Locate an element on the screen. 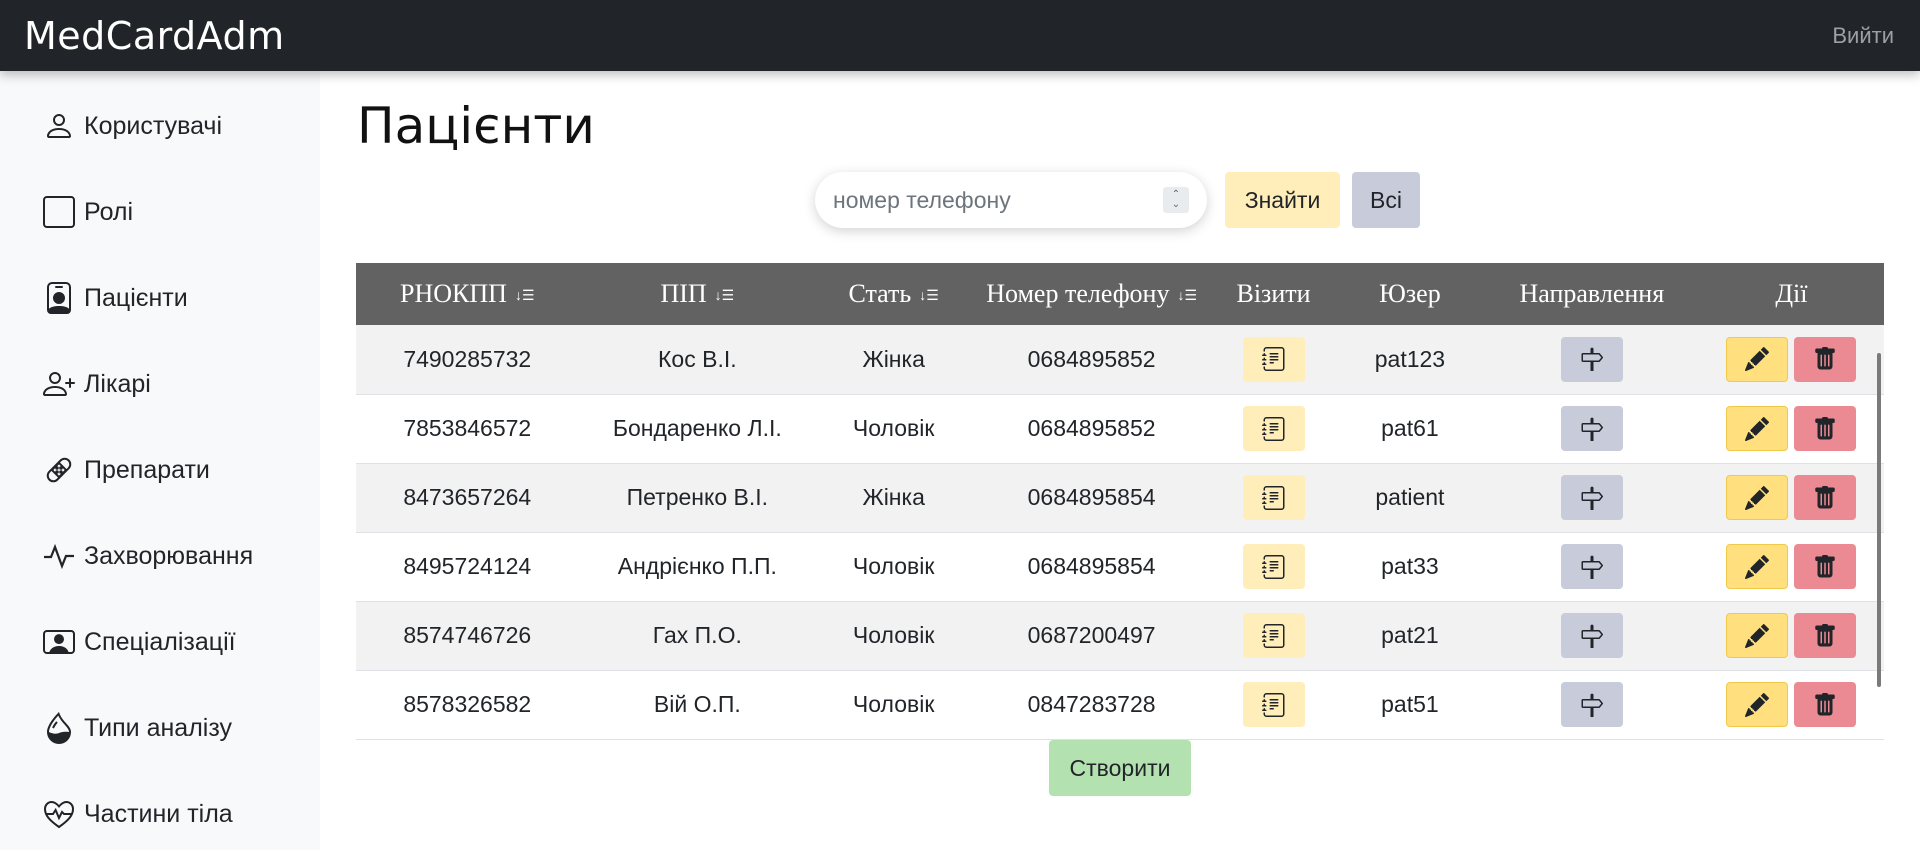 Image resolution: width=1920 pixels, height=857 pixels. logout-link: Вийти is located at coordinates (1863, 36).